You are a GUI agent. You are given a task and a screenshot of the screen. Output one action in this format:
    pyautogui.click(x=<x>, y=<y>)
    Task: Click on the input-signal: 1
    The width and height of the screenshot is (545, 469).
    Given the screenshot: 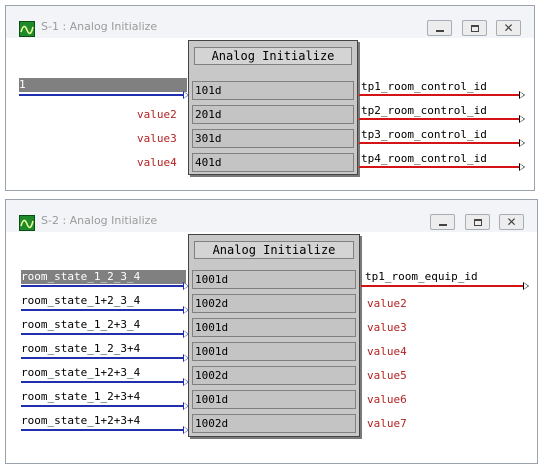 What is the action you would take?
    pyautogui.click(x=103, y=85)
    